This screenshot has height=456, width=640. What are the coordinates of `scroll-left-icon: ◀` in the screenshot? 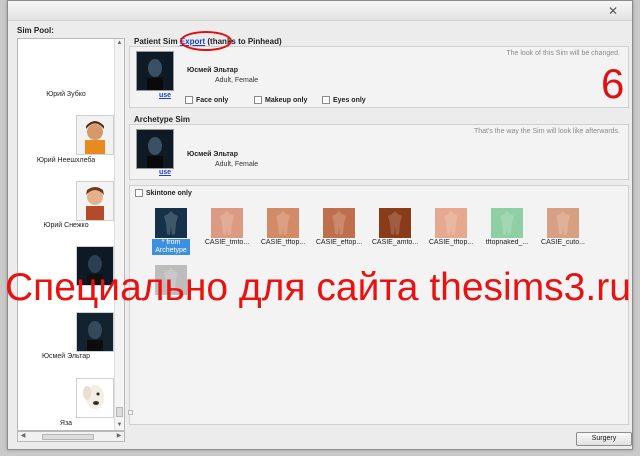 It's located at (23, 436).